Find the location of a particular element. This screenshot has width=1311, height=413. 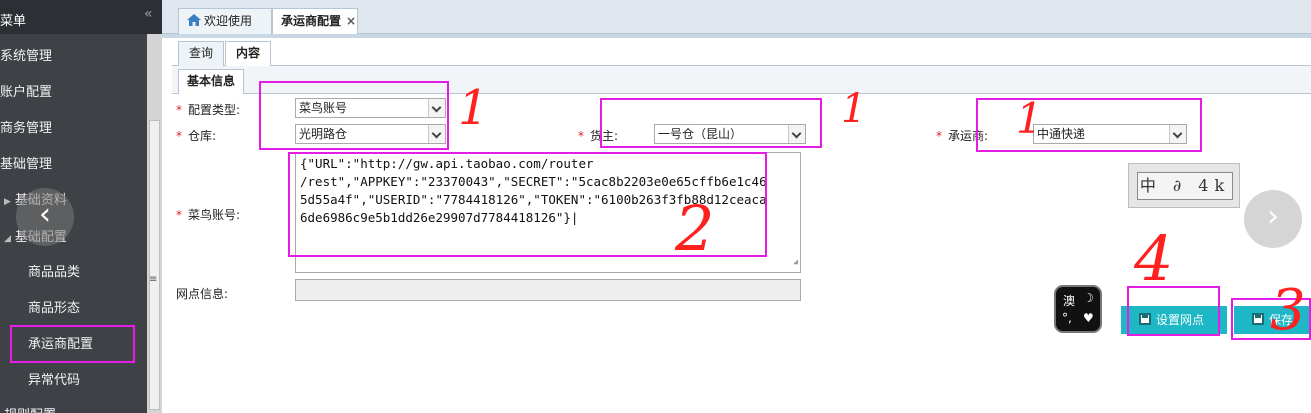

sidebar-subitem-form: 商品形态 is located at coordinates (54, 306).